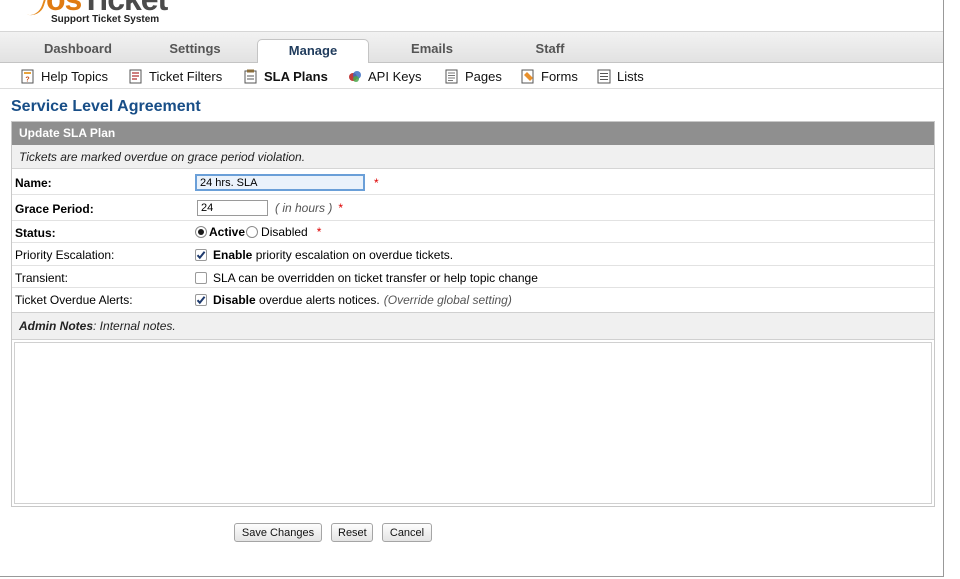  What do you see at coordinates (473, 133) in the screenshot?
I see `form-header: Update SLA Plan` at bounding box center [473, 133].